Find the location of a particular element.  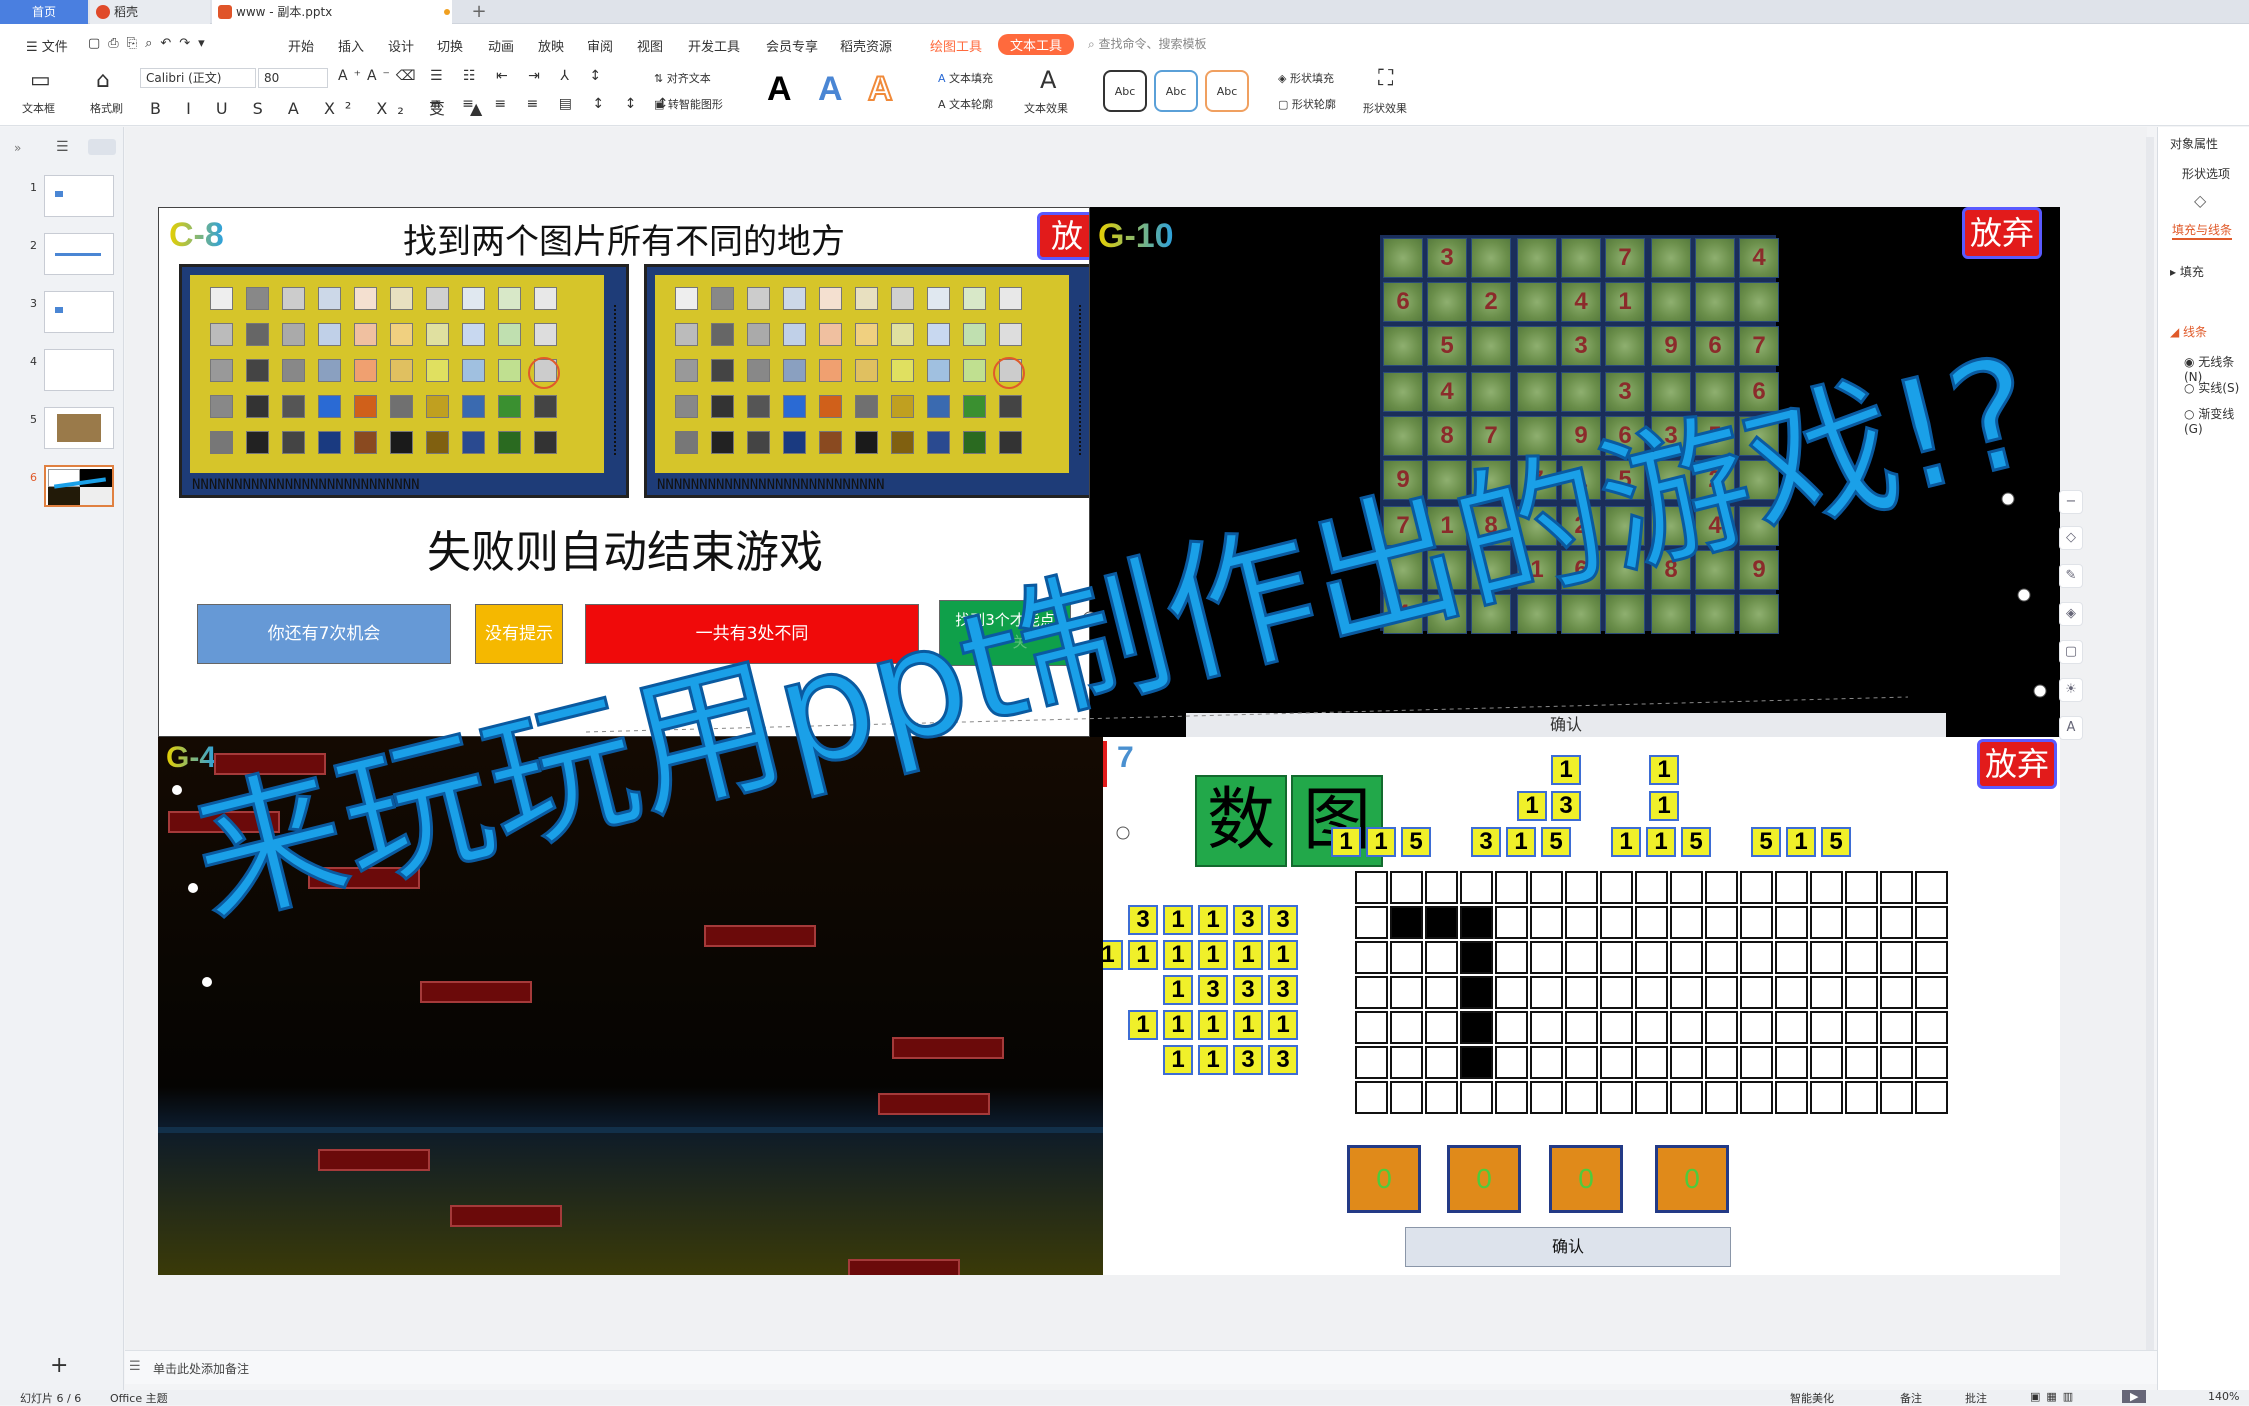

confirm-button: 确认 is located at coordinates (1568, 1247).